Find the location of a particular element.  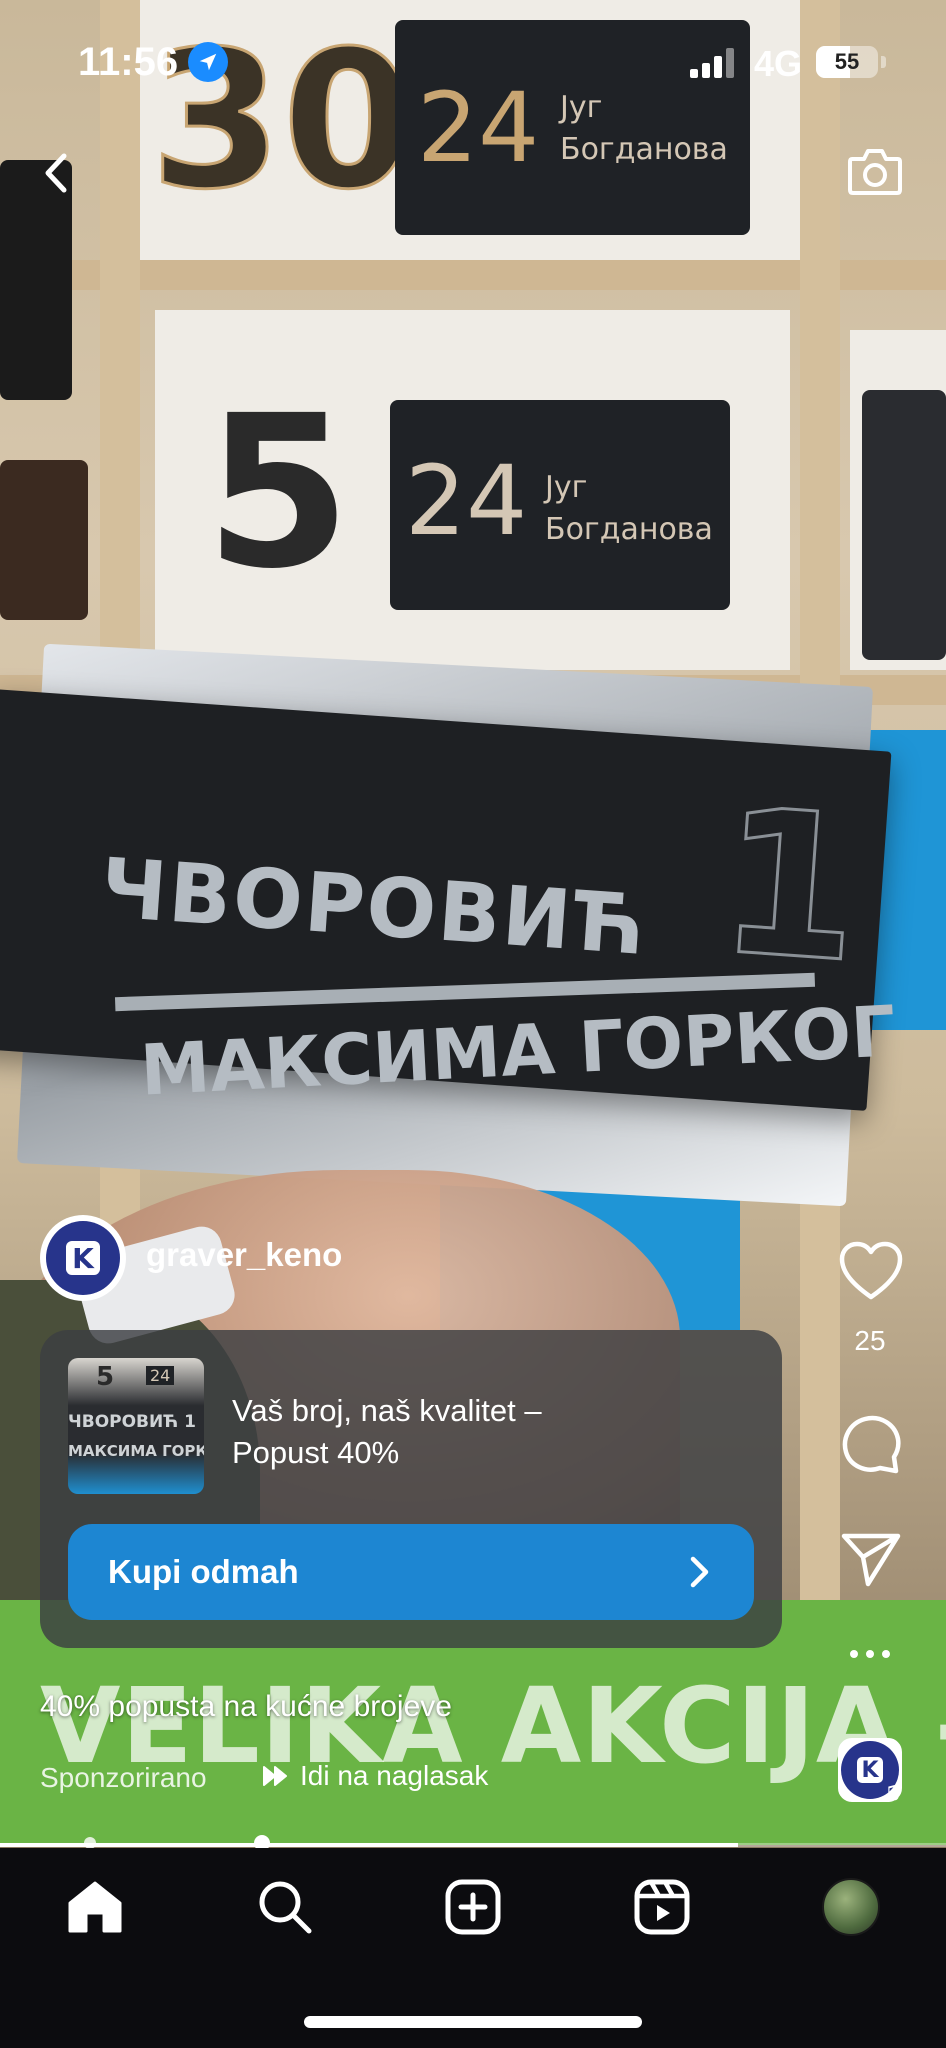

ad-title: Vaš broj, naš kvalitet – Popust 40% is located at coordinates (492, 1432).